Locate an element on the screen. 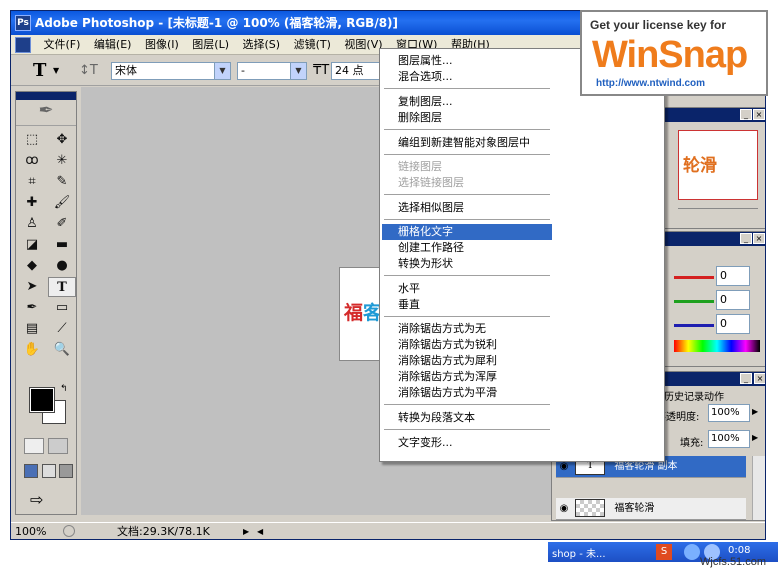 This screenshot has height=577, width=778. lasso-tool-icon: ꝏ is located at coordinates (32, 161).